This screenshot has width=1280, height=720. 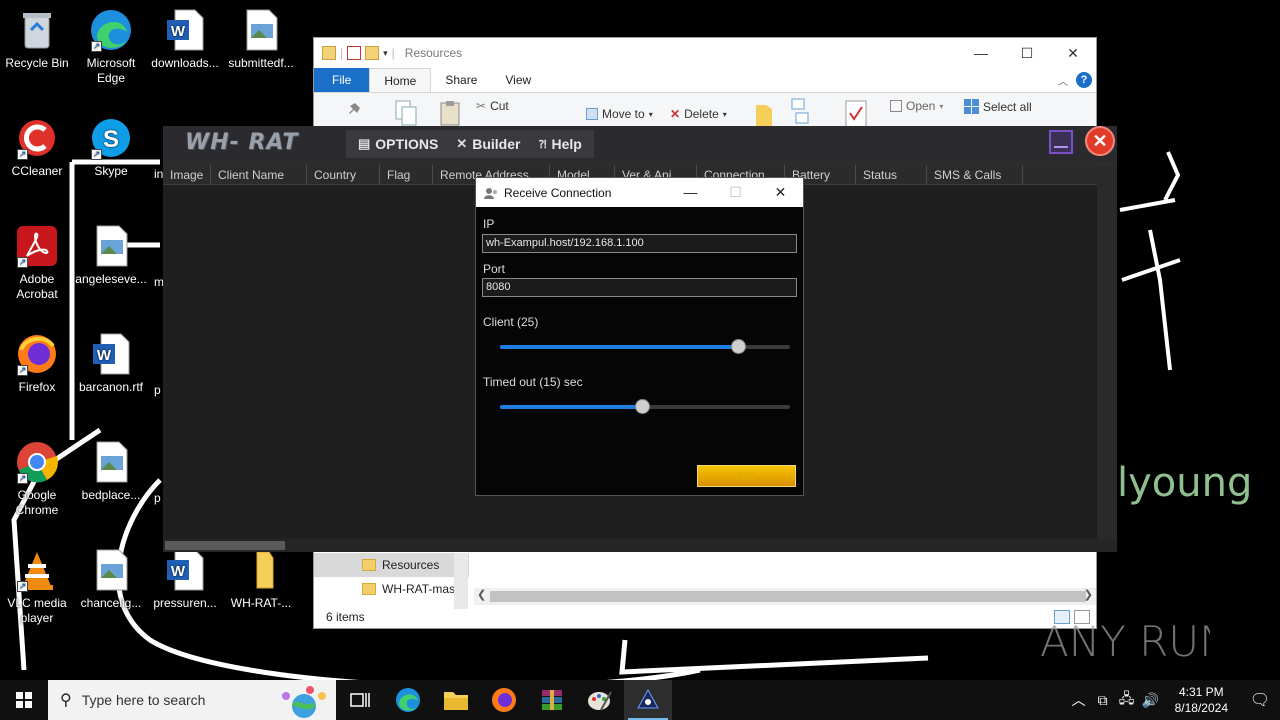 What do you see at coordinates (780, 192) in the screenshot?
I see `dialog-close-button: ✕` at bounding box center [780, 192].